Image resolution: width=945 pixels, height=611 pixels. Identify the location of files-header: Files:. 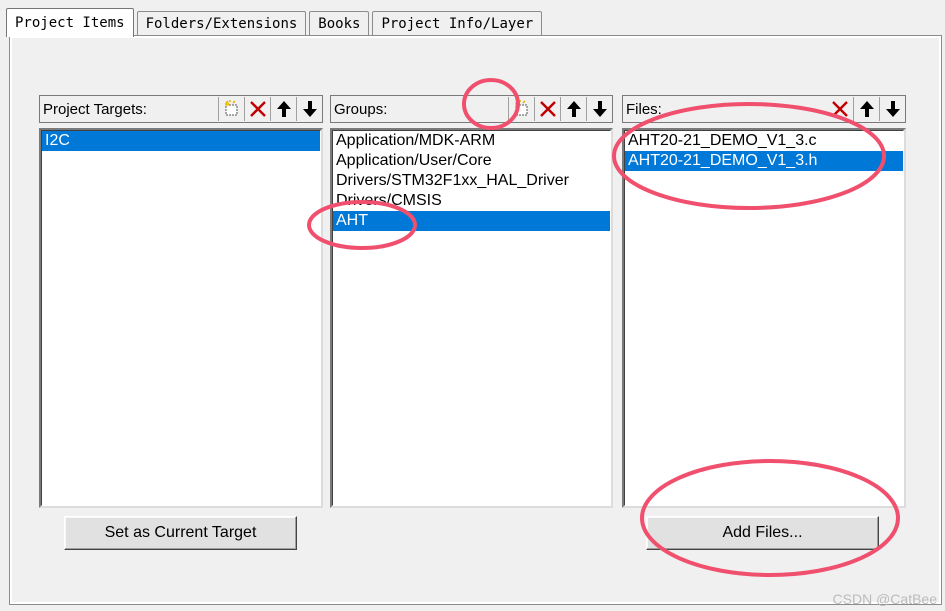
(764, 109).